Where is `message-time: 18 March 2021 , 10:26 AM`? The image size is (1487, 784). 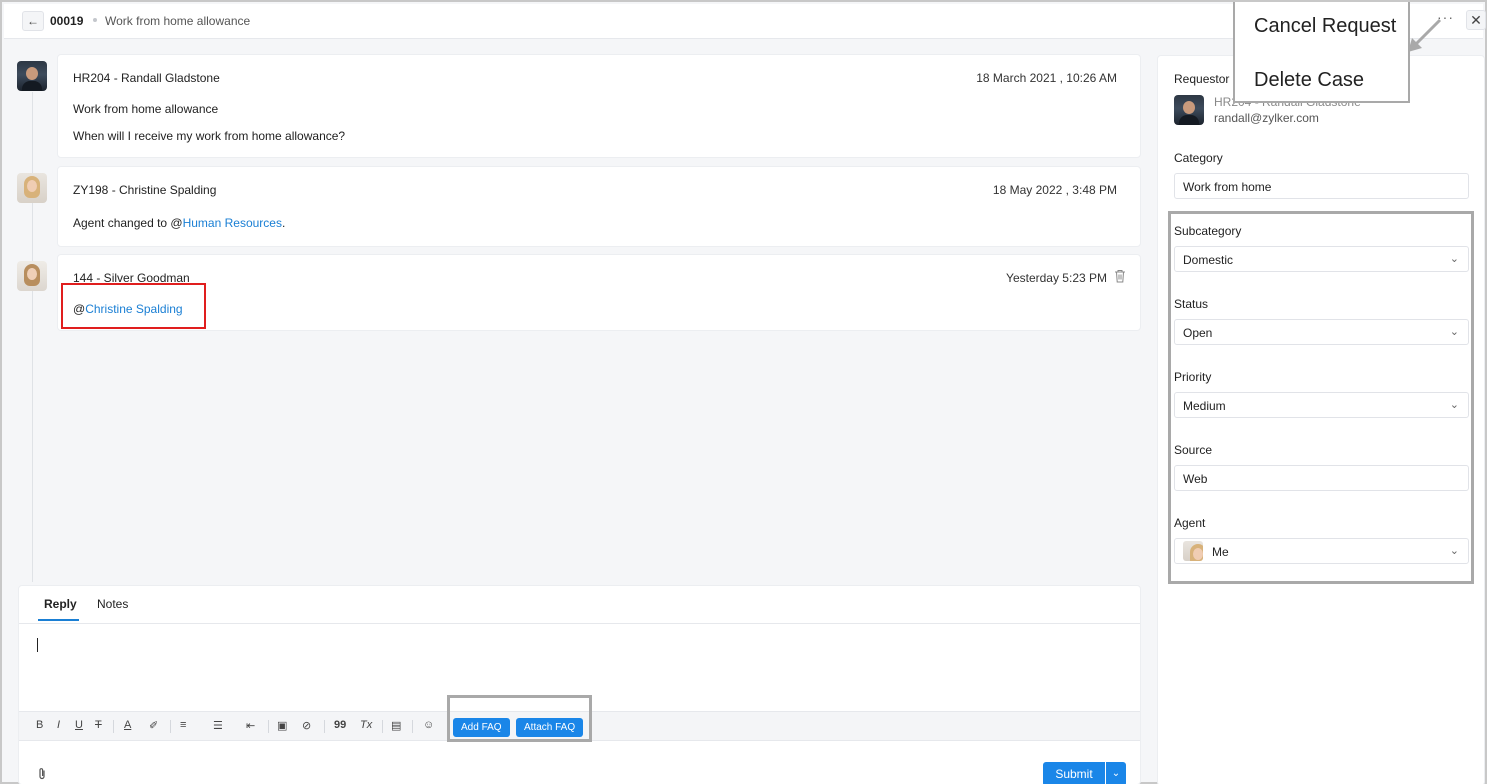 message-time: 18 March 2021 , 10:26 AM is located at coordinates (1046, 78).